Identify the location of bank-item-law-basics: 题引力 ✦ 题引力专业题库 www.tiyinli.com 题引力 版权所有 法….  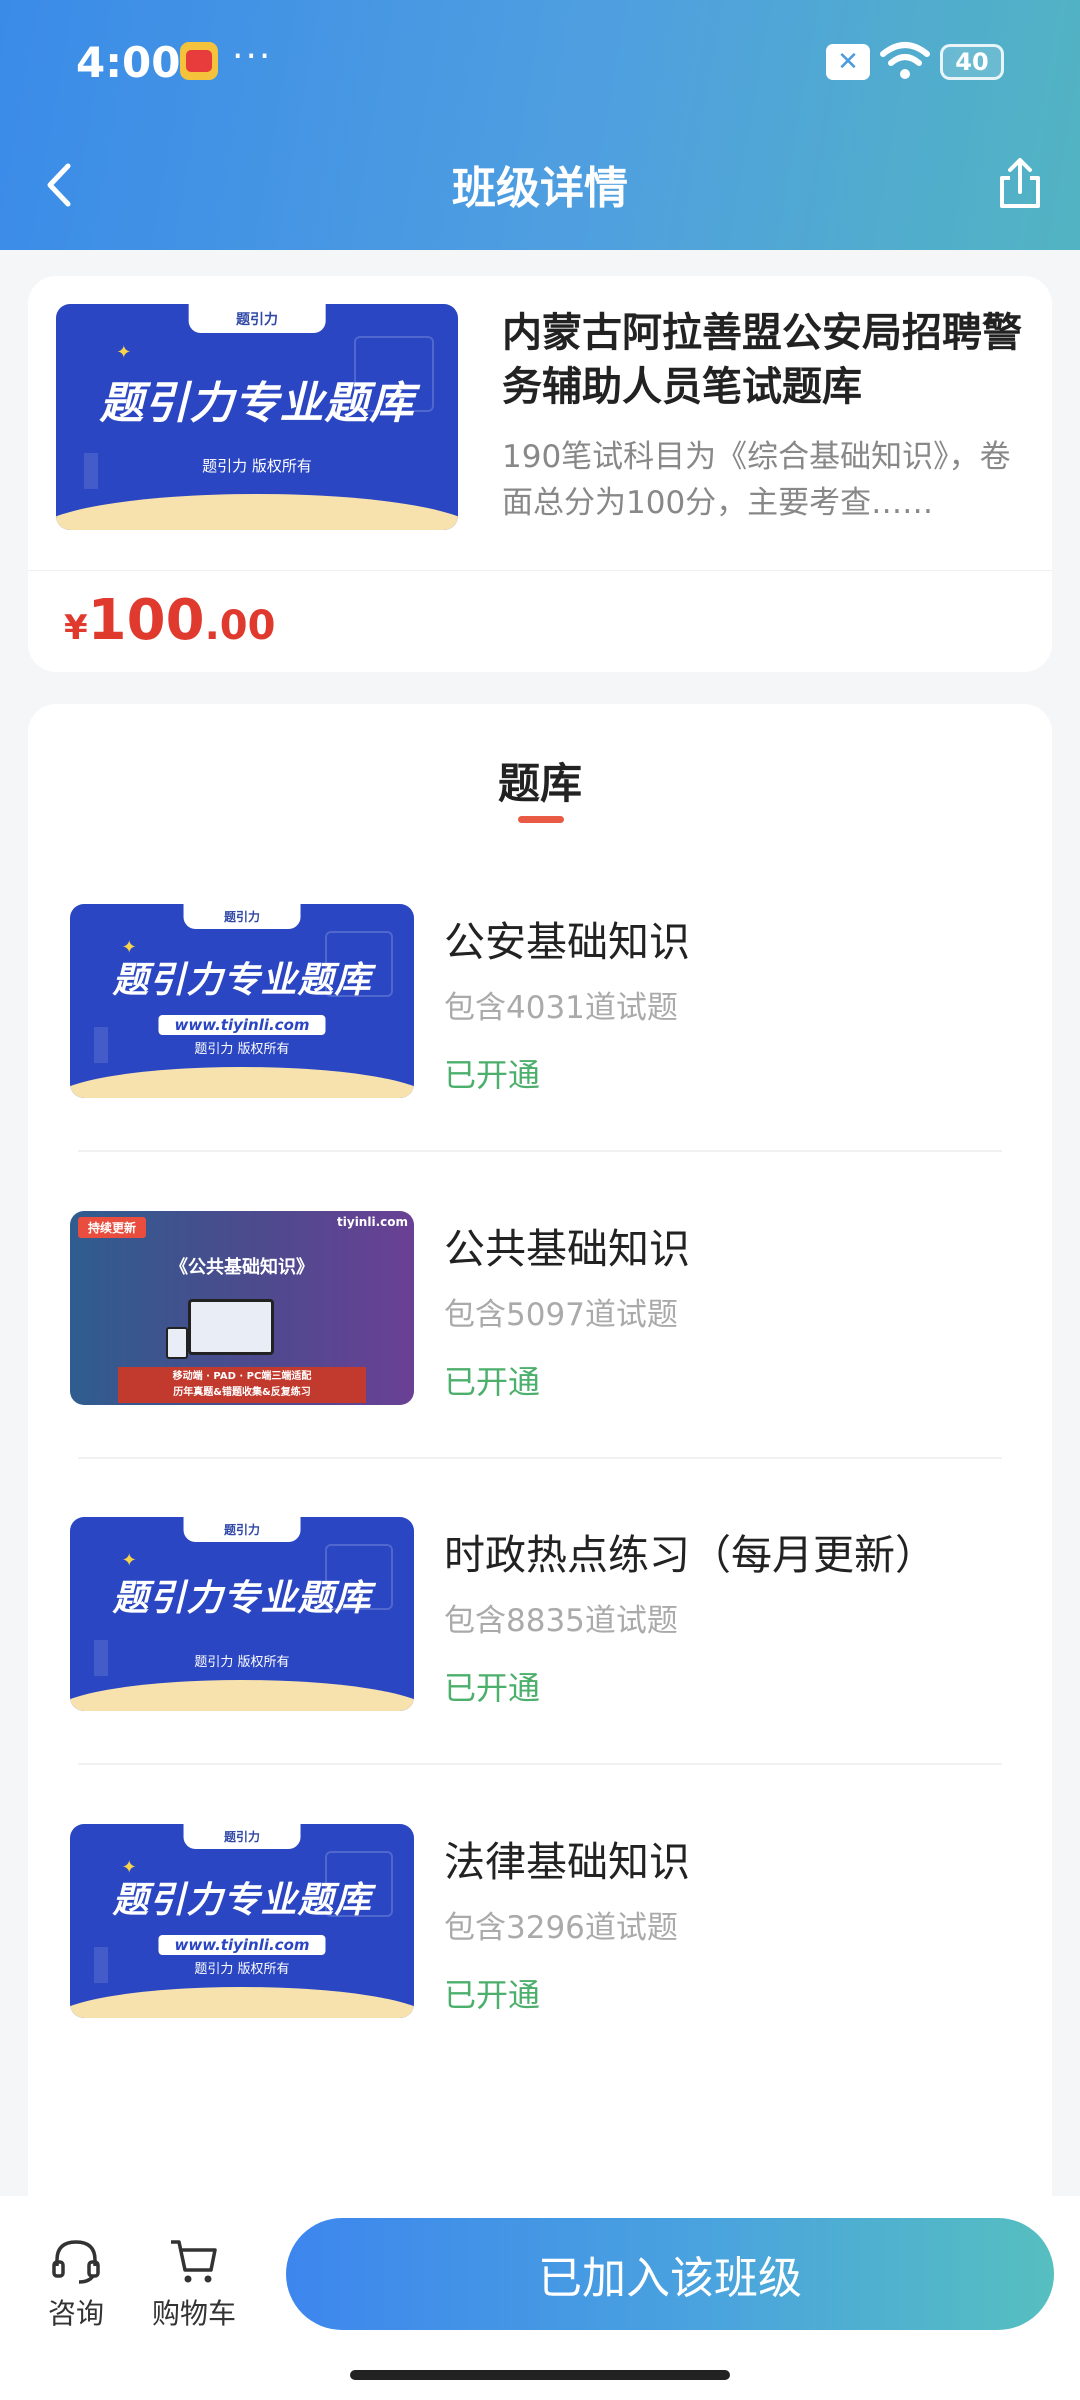
(540, 1977).